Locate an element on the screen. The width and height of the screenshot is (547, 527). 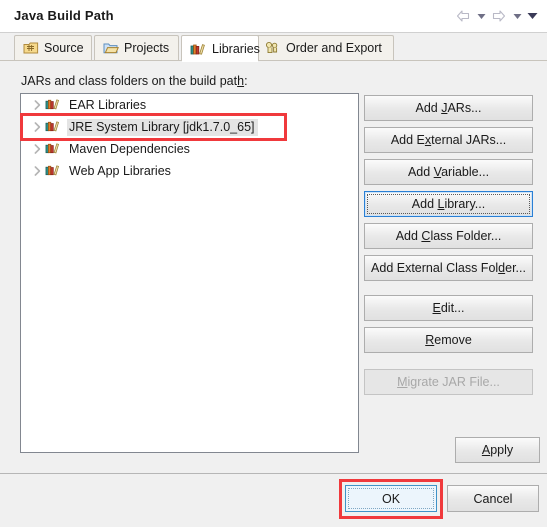
tree-item-label: Web App Libraries is located at coordinates (120, 170).